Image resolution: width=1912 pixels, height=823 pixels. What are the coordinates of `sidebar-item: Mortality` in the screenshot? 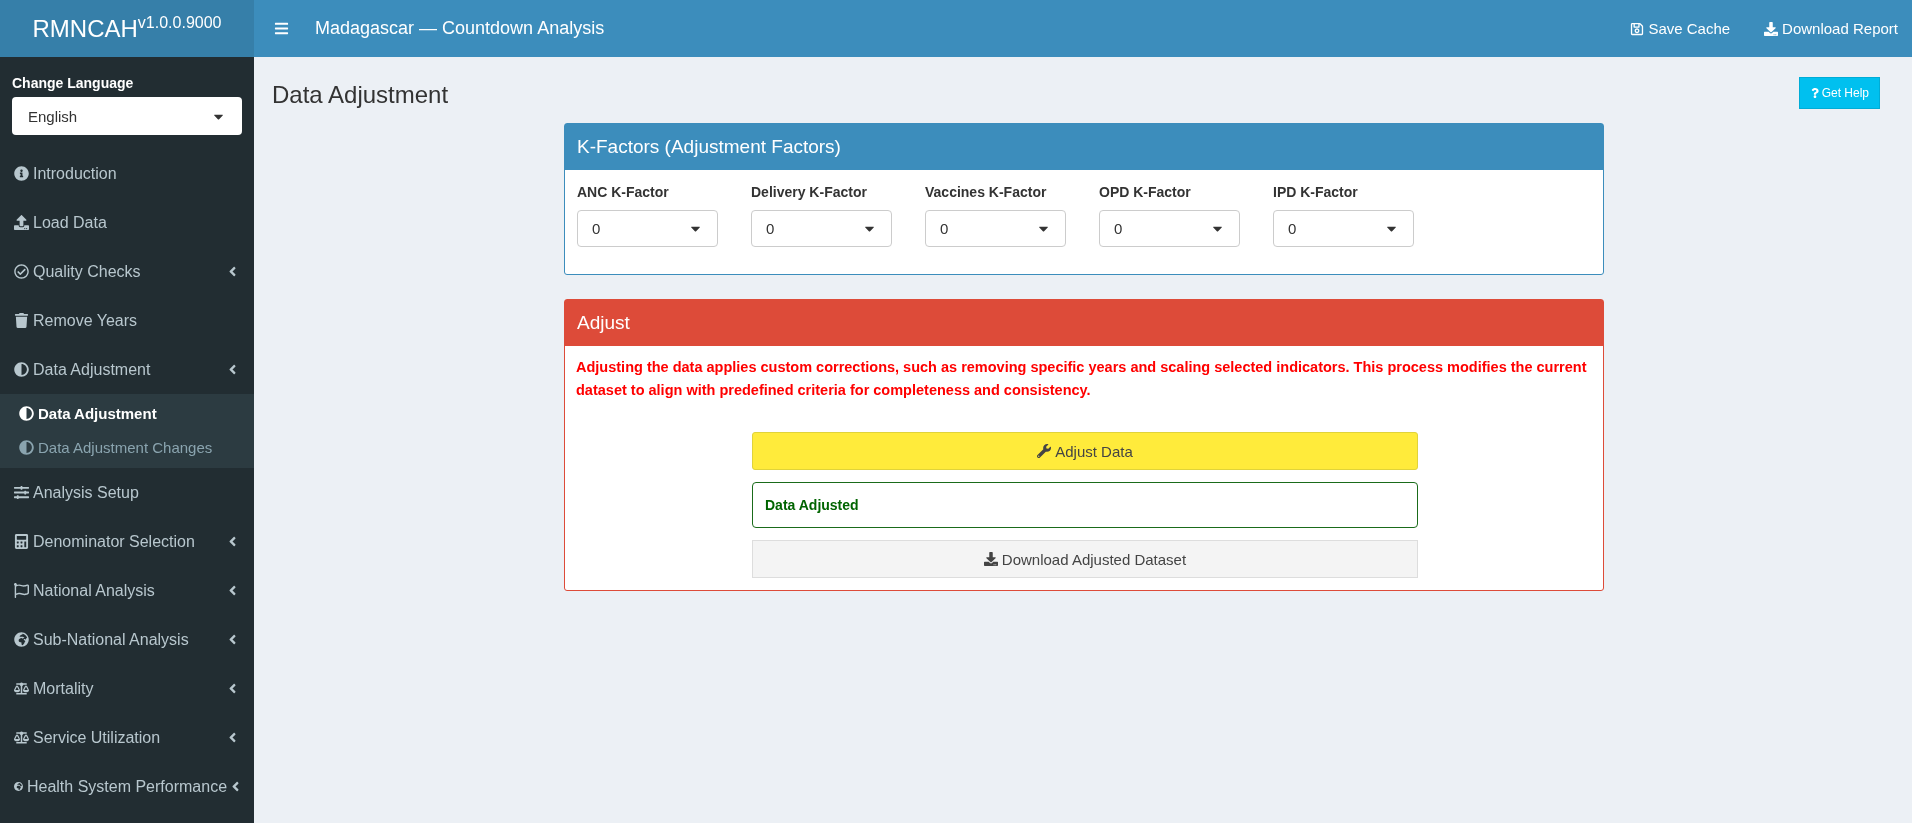 It's located at (127, 688).